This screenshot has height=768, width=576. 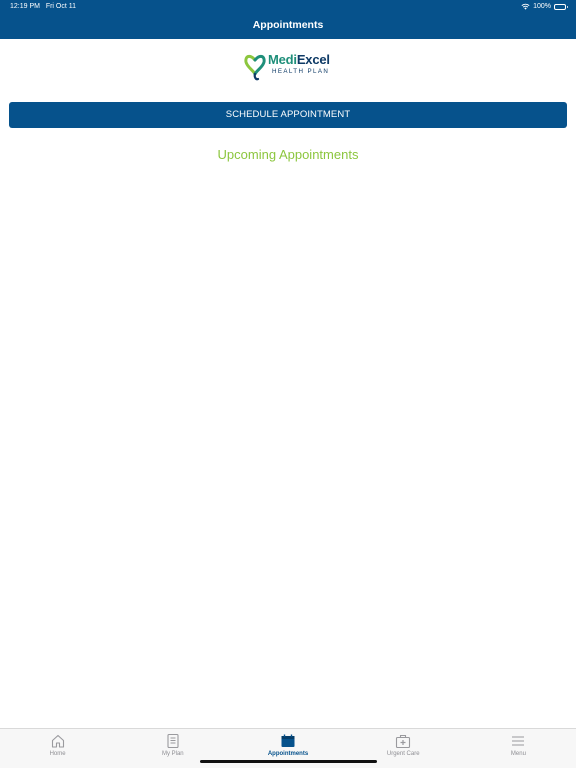 I want to click on status-time-text: 12:19 PM, so click(x=25, y=6).